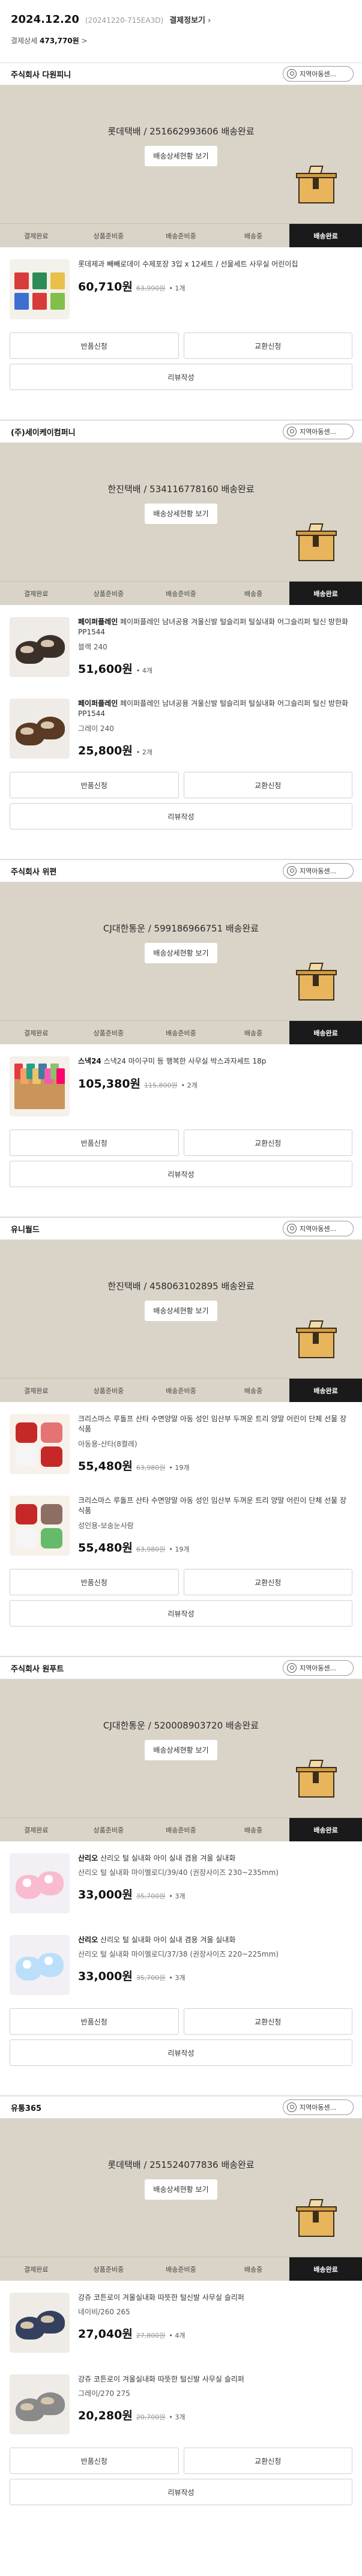 The width and height of the screenshot is (362, 2576). I want to click on delivery-status-panel: CJ대한통운 / 599186966751 배송완료 배송상세현황 보기, so click(181, 951).